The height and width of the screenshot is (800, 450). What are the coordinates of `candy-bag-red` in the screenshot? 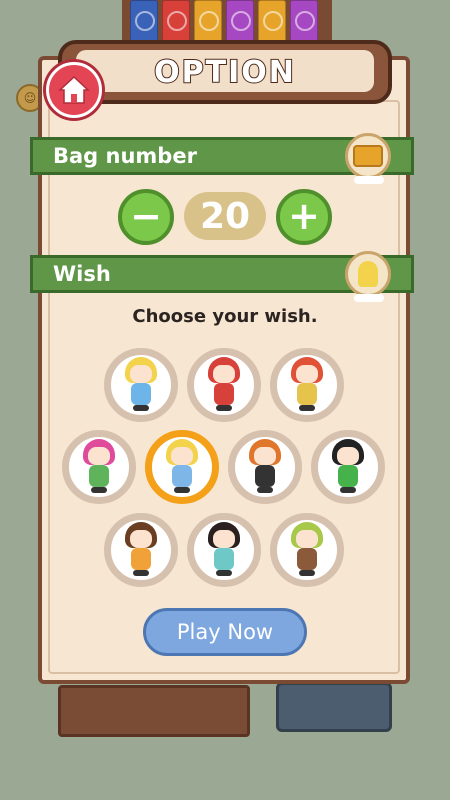 It's located at (176, 21).